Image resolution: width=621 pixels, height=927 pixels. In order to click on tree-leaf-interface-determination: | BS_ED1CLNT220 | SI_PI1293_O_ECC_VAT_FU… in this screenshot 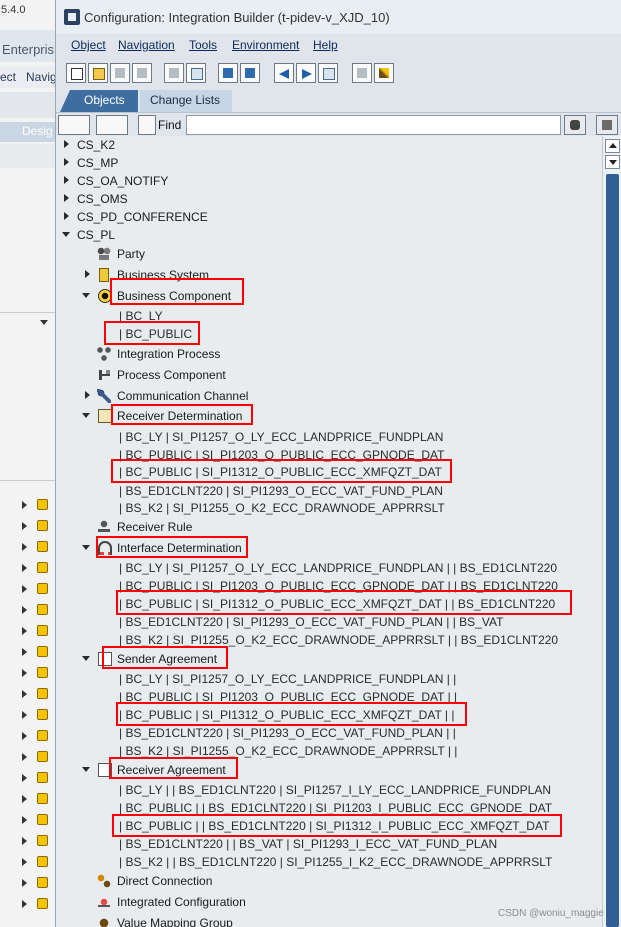, I will do `click(329, 622)`.